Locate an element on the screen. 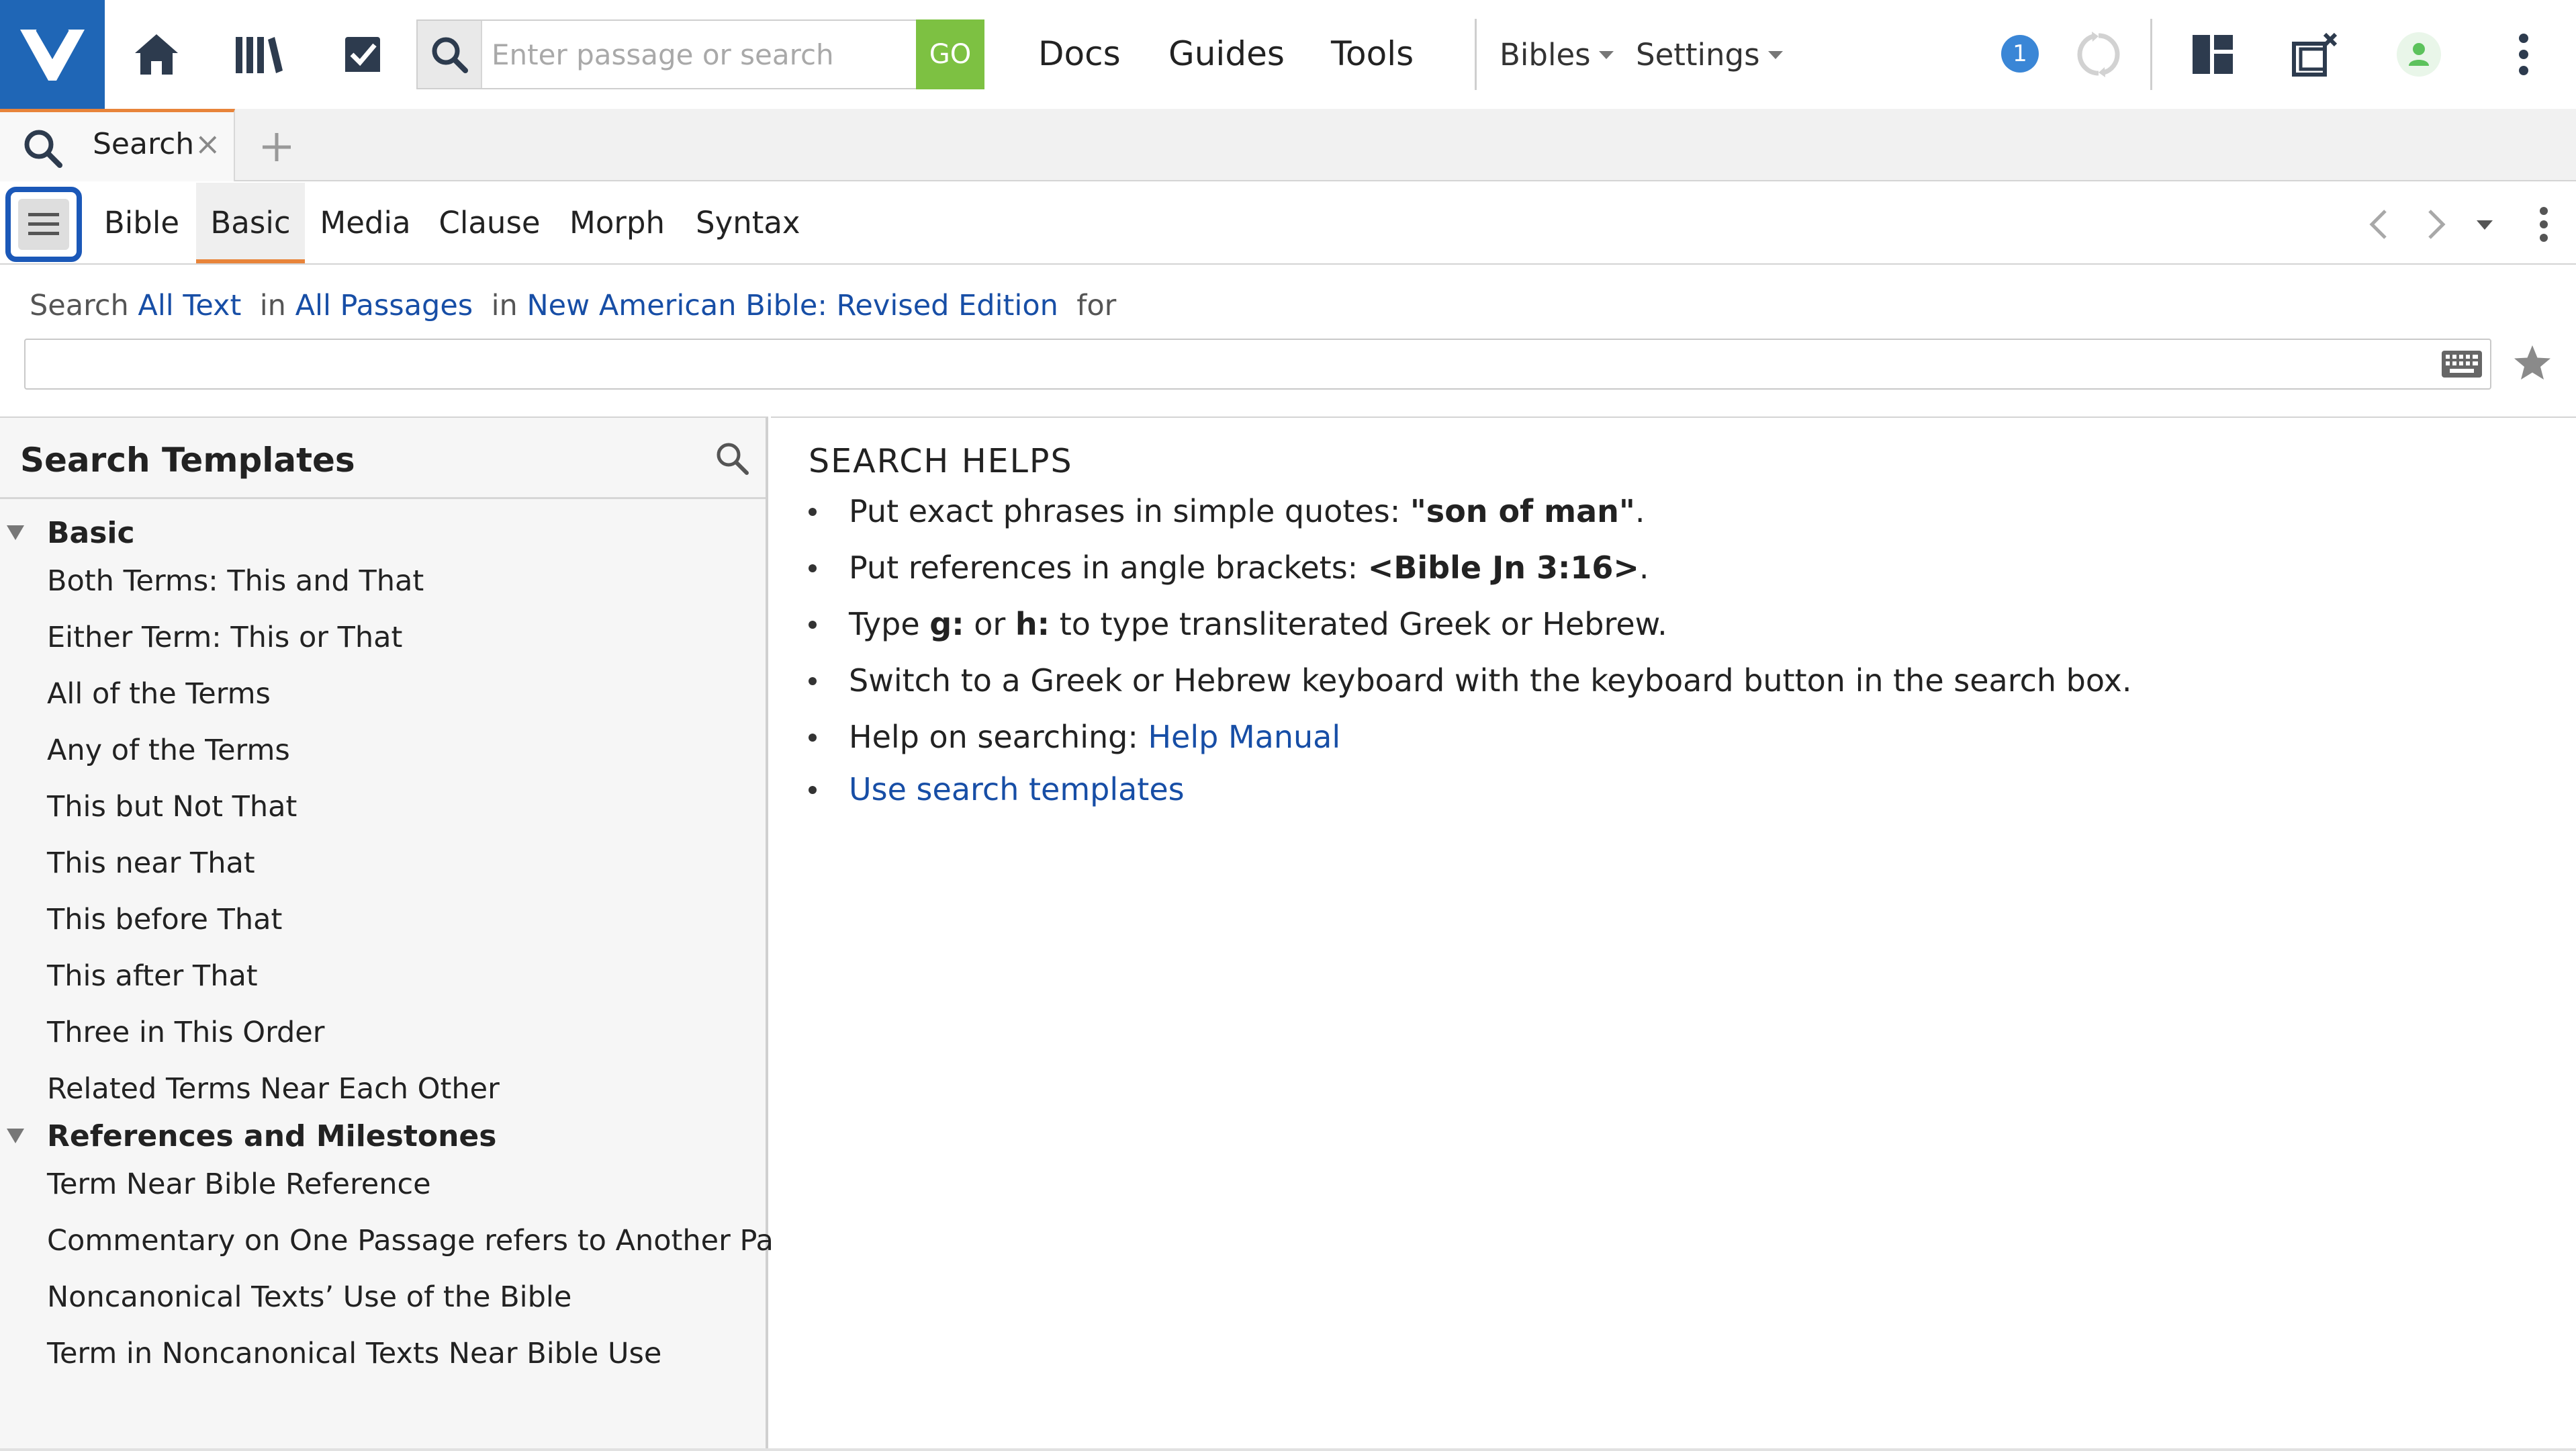  help-example: g: is located at coordinates (946, 624).